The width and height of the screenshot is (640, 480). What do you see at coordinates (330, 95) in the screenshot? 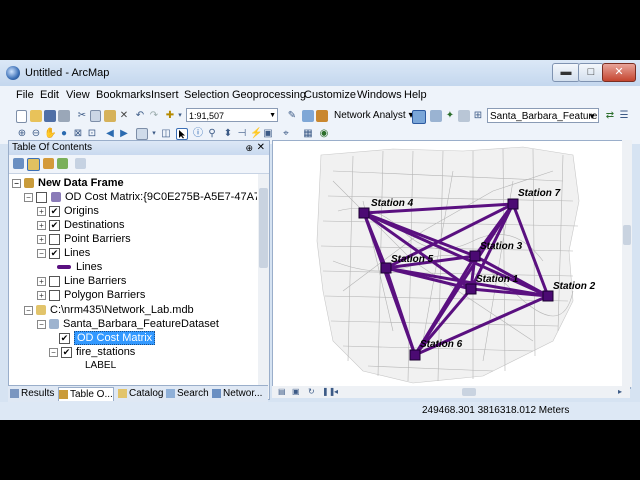
I see `menu-customize: Customize` at bounding box center [330, 95].